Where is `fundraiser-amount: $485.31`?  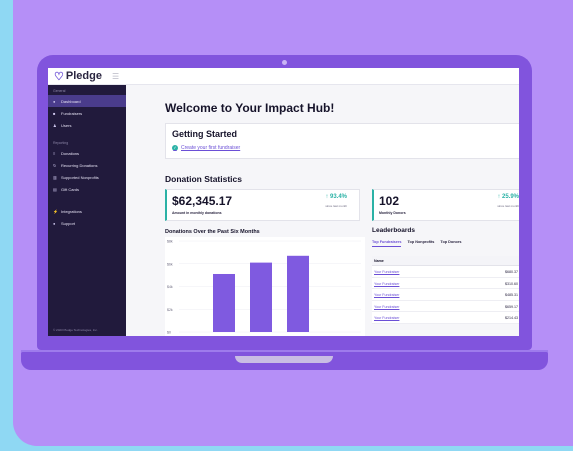 fundraiser-amount: $485.31 is located at coordinates (511, 295).